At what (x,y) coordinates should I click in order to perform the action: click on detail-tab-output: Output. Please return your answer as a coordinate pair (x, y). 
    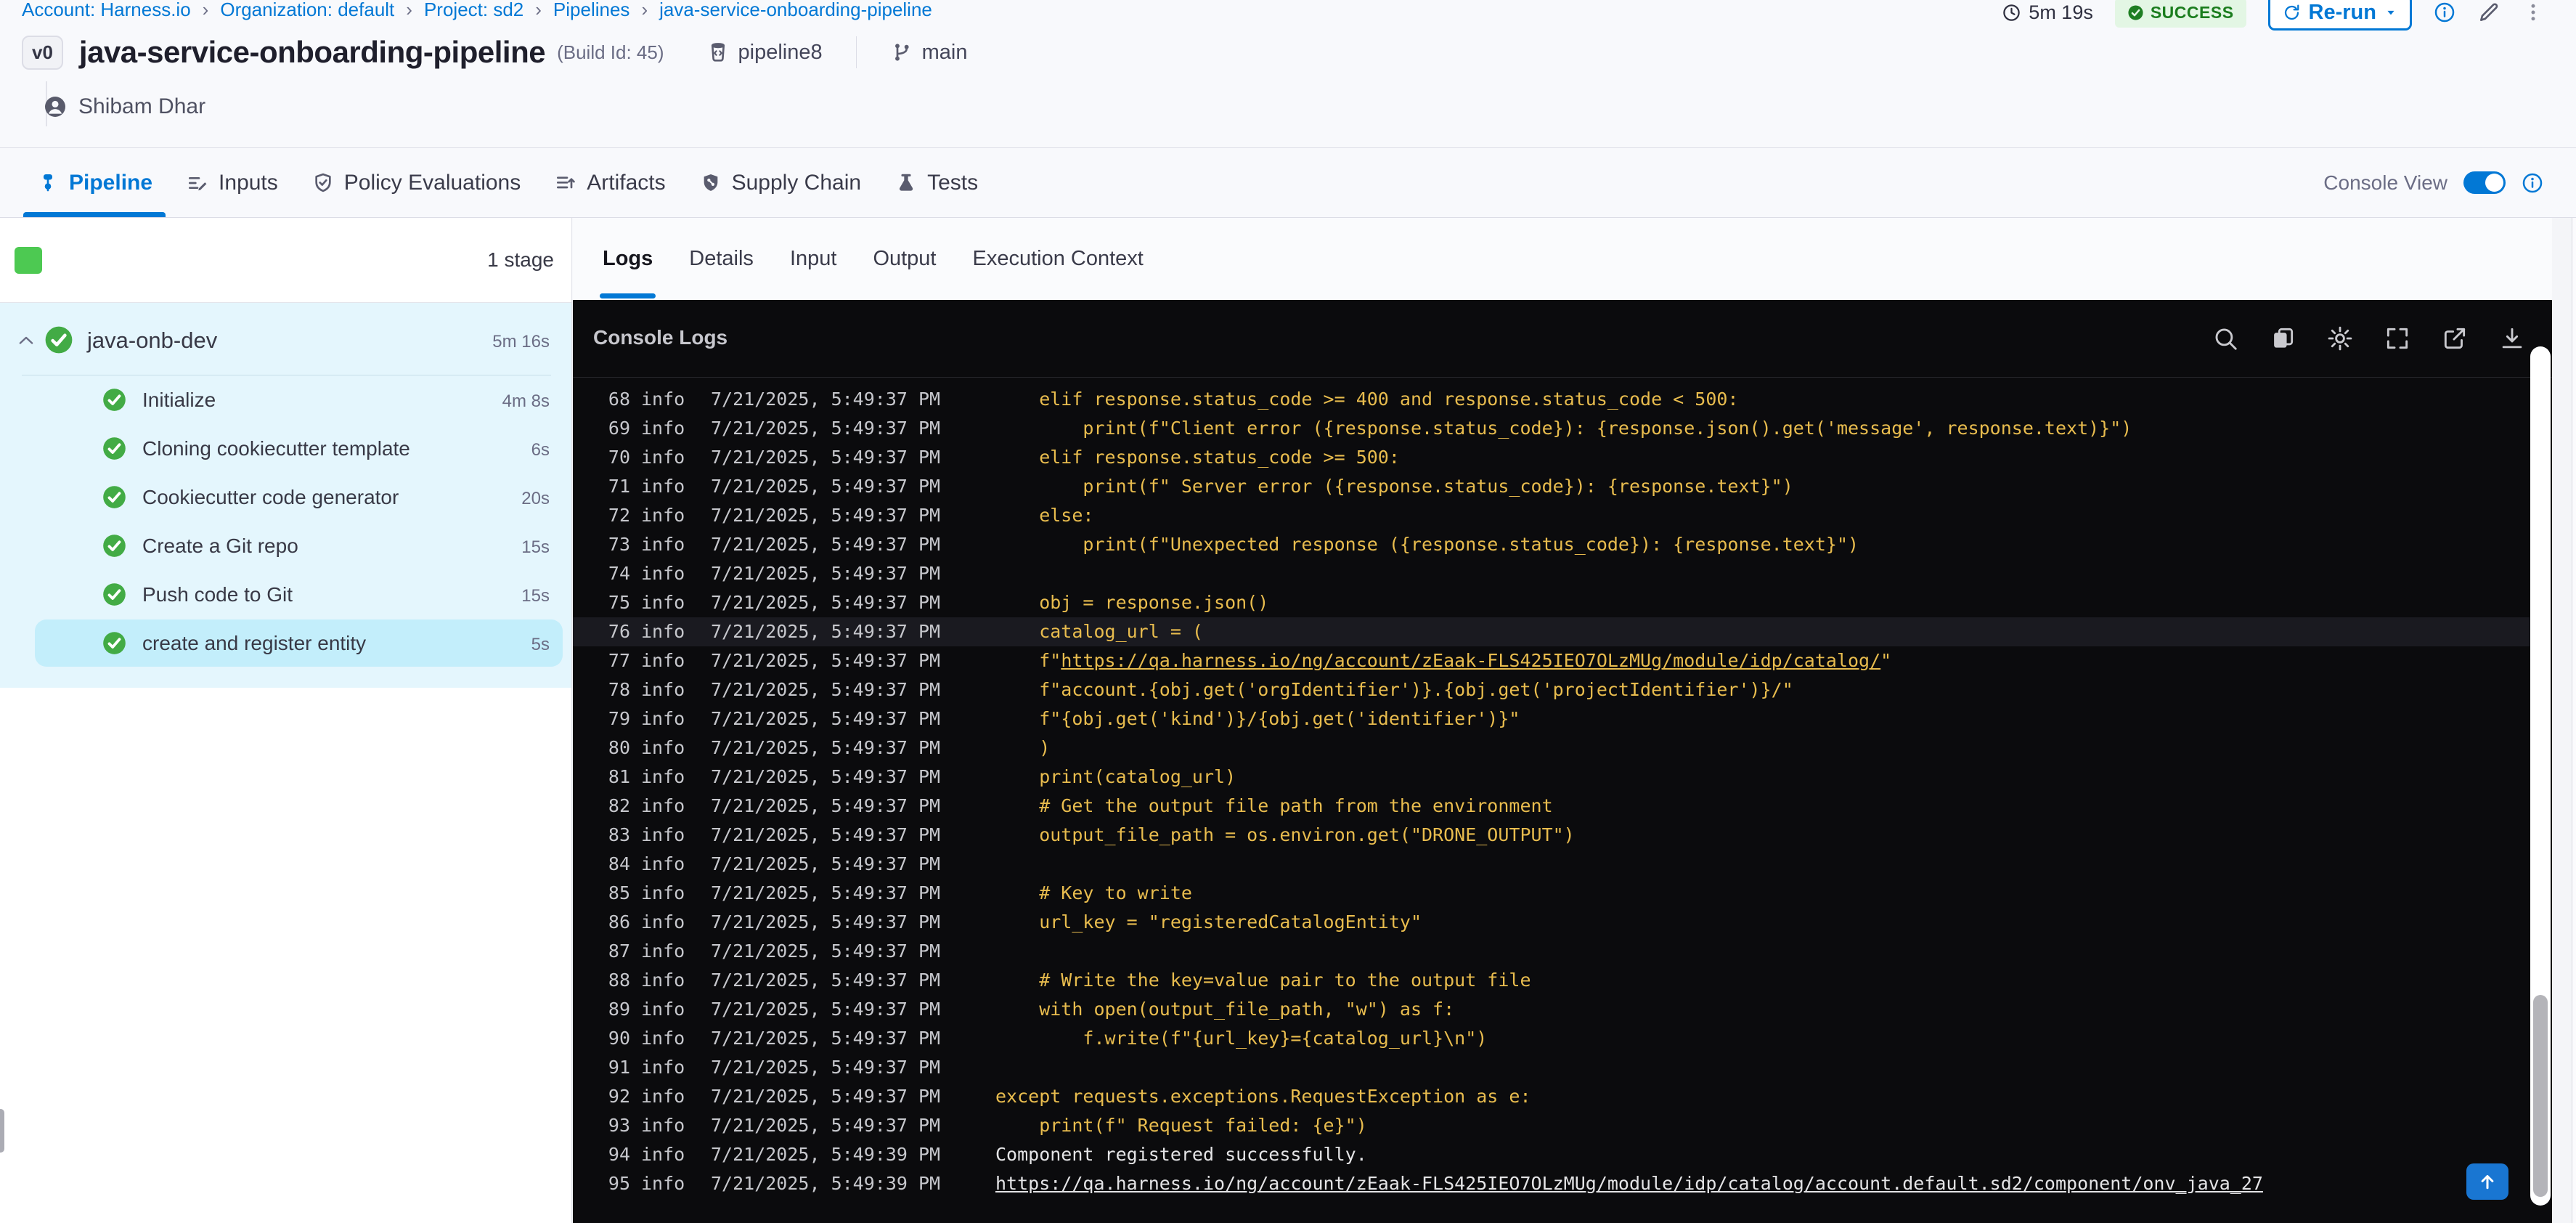
    Looking at the image, I should click on (905, 259).